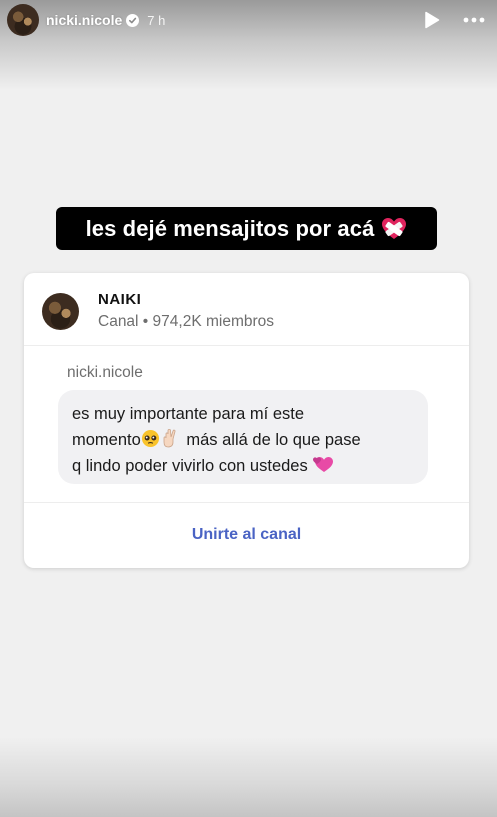 Image resolution: width=497 pixels, height=817 pixels. Describe the element at coordinates (271, 440) in the screenshot. I see `message-line-2b: más allá de lo que pase` at that location.